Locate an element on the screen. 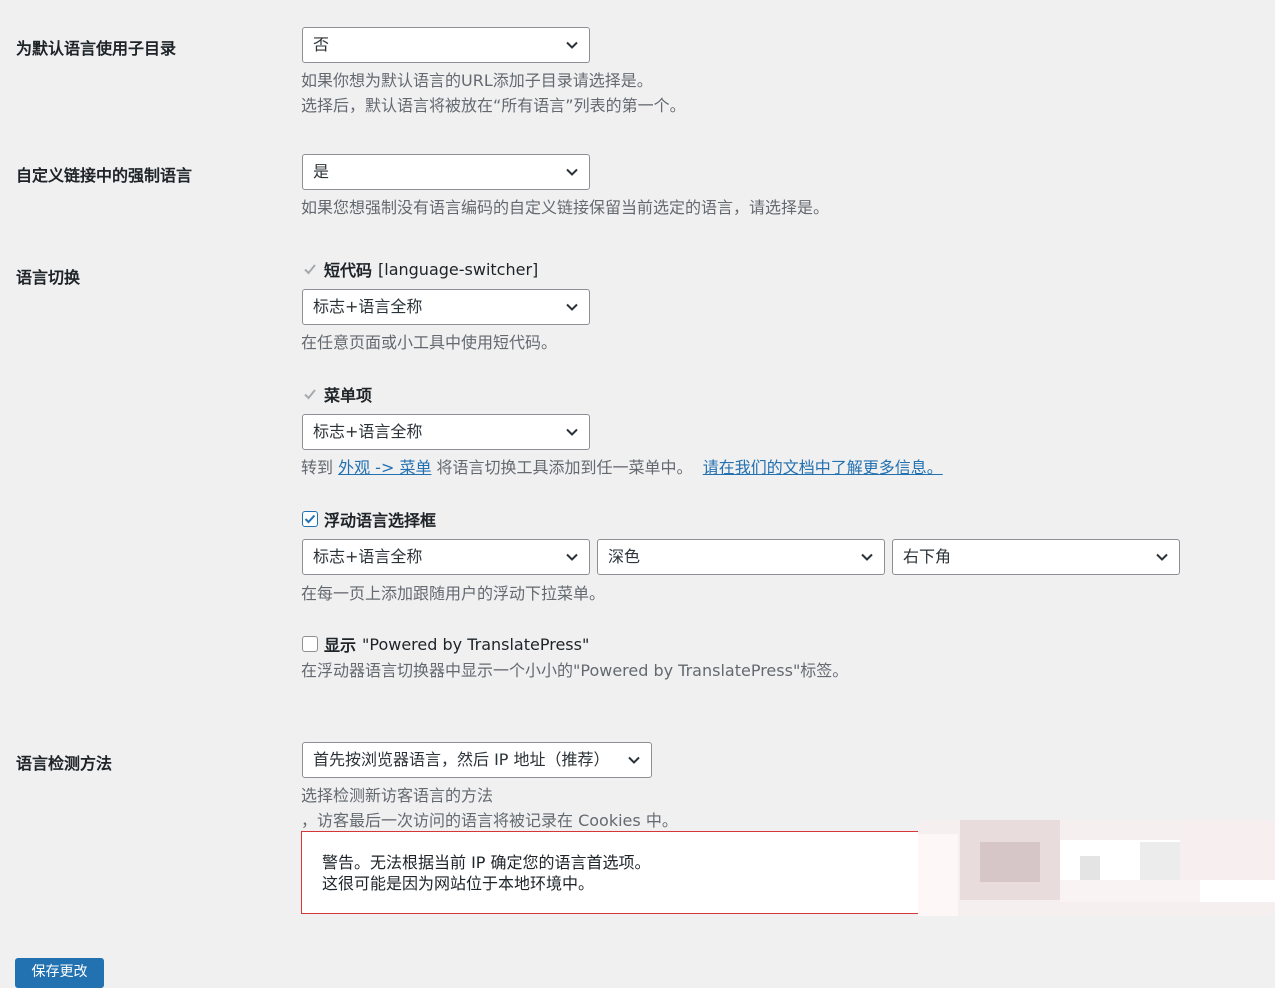  powered-by-option: 显示 "Powered by TranslatePress" is located at coordinates (445, 644).